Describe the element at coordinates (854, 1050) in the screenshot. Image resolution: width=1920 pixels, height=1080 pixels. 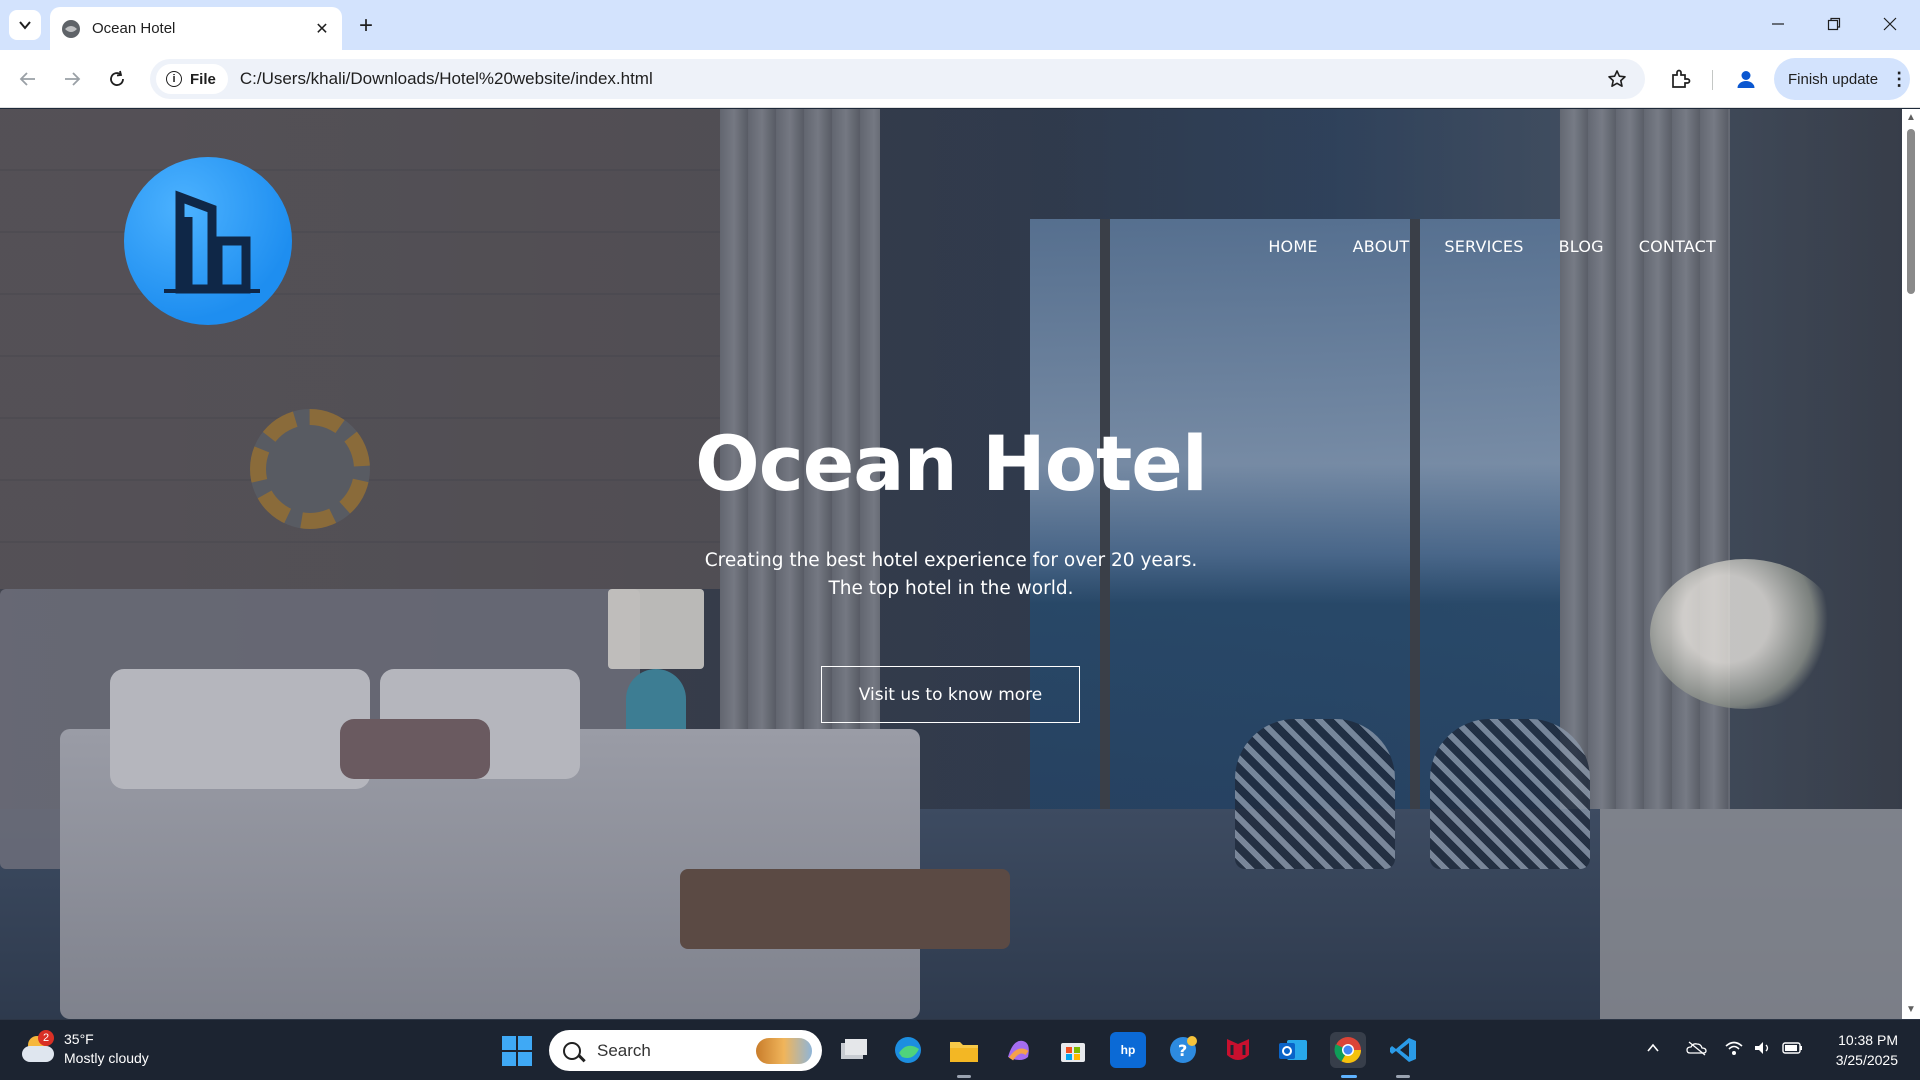
I see `task-view-icon` at that location.